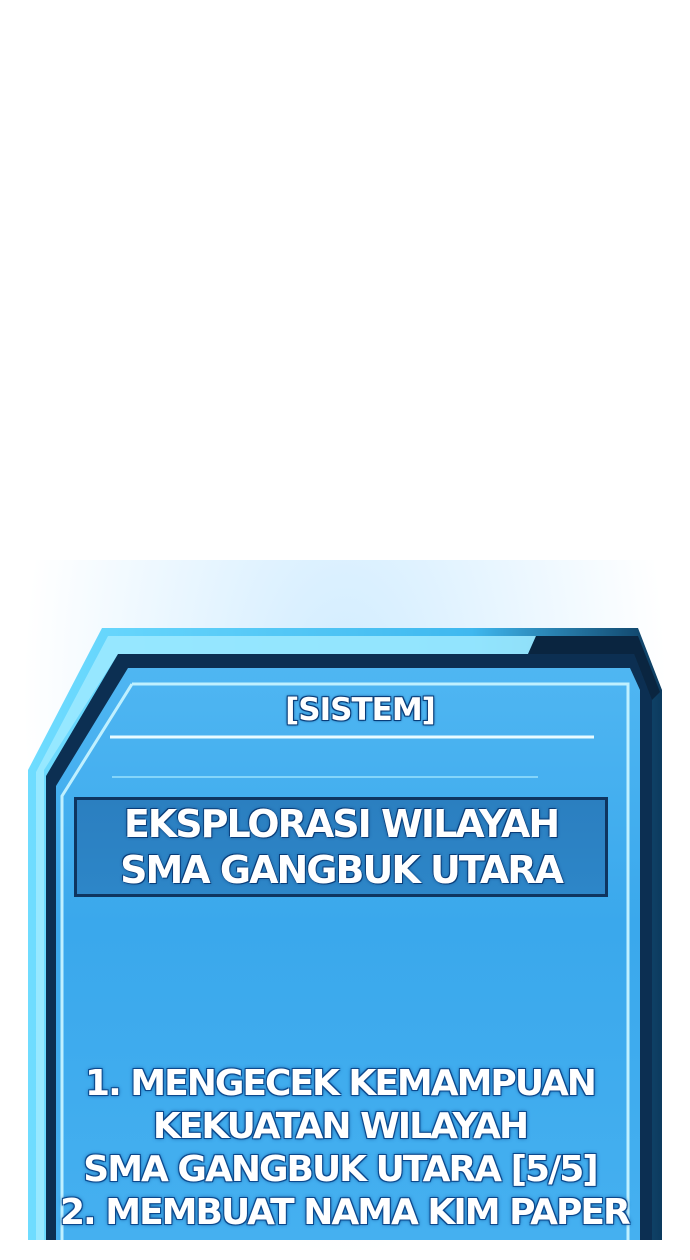  What do you see at coordinates (341, 847) in the screenshot?
I see `quest-title-box: EKSPLORASI WILAYAH SMA GANGBUK UTARA` at bounding box center [341, 847].